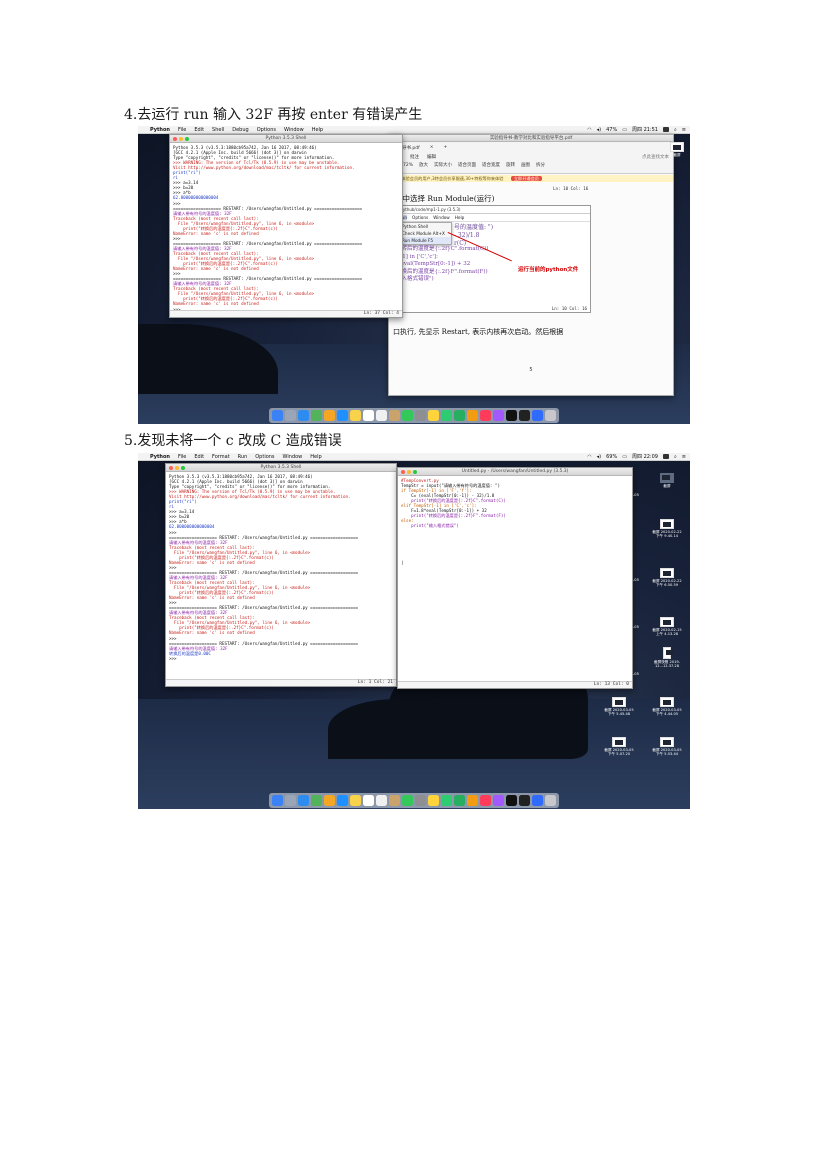 The image size is (828, 1169). I want to click on desktop-icon-screenshot: 截屏 2020-02-22 下午 9.40.14, so click(667, 528).